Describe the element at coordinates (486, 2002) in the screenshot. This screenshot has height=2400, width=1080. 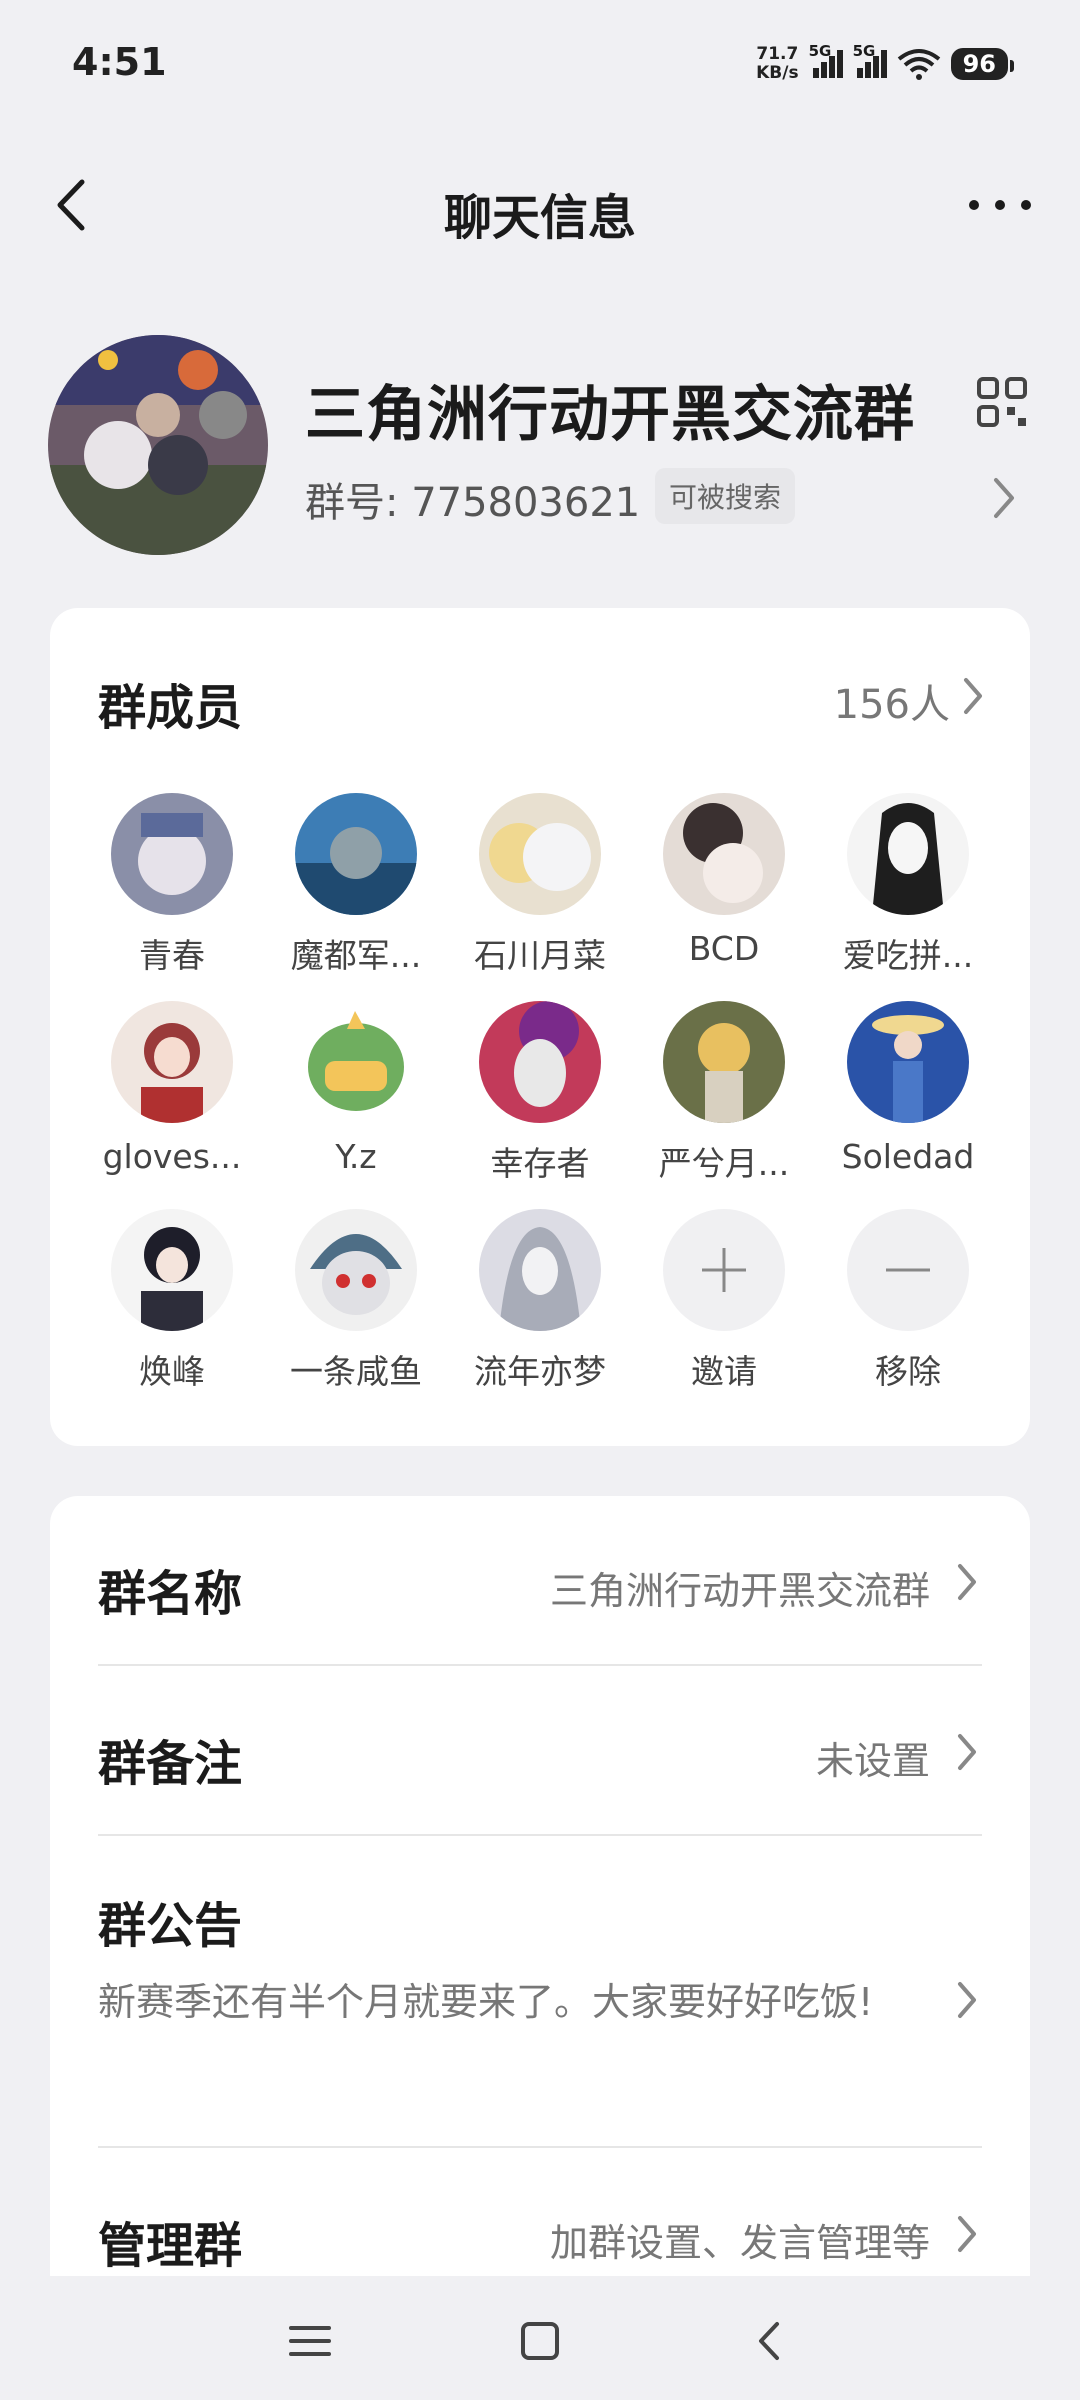
I see `announcement-text: 新赛季还有半个月就要来了。大家要好好吃饭!` at that location.